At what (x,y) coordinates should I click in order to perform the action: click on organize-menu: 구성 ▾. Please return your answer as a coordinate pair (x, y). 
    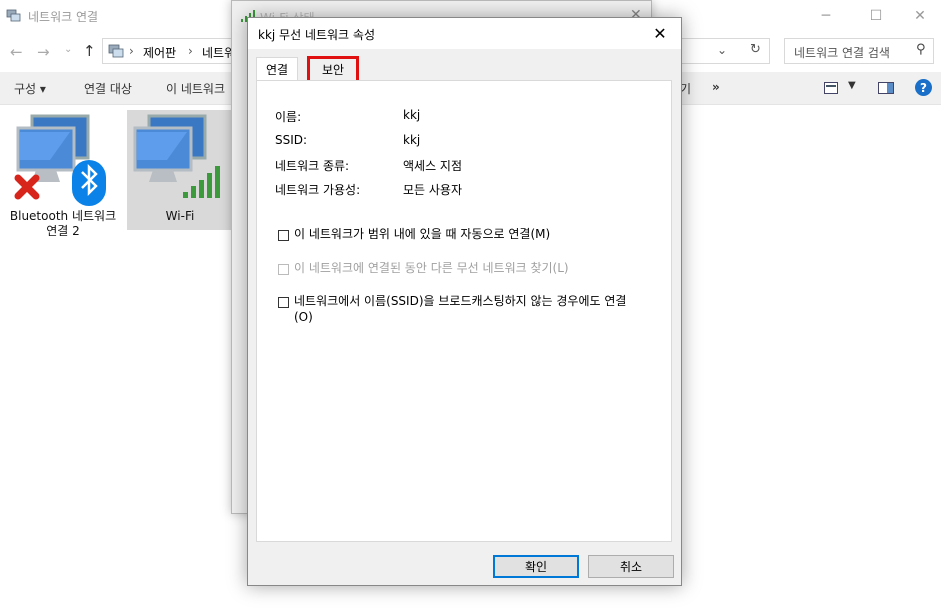
    Looking at the image, I should click on (30, 88).